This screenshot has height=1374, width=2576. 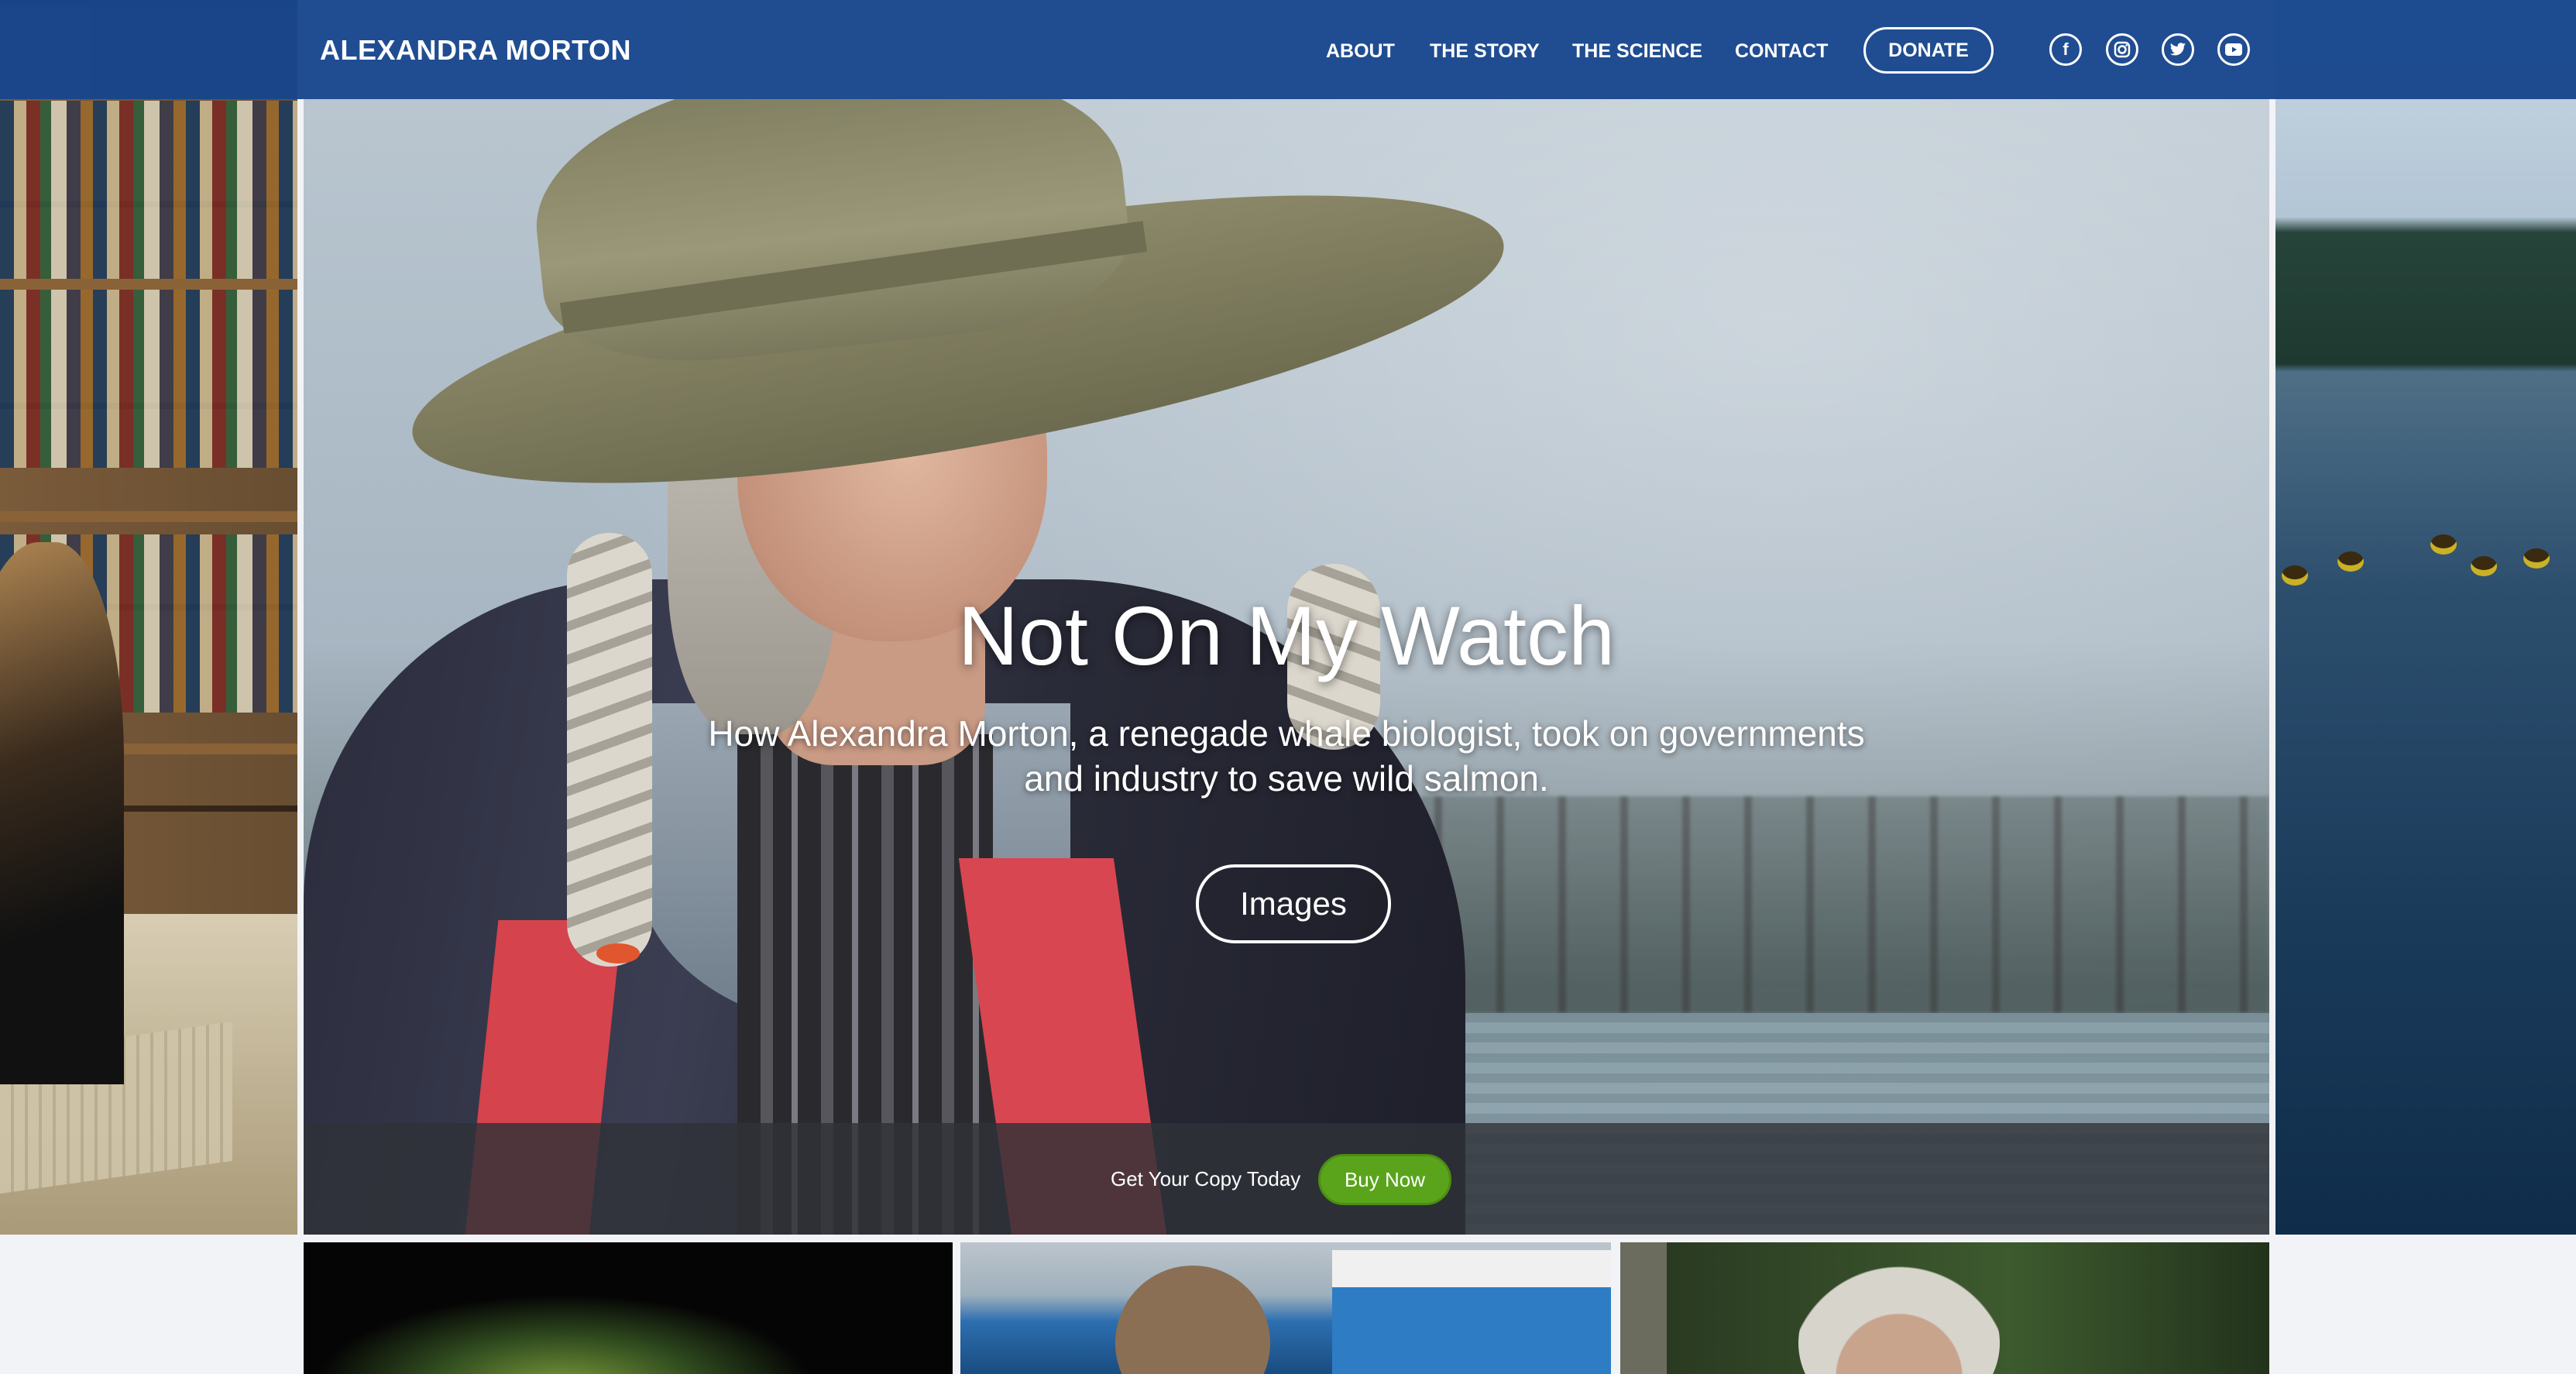 I want to click on nav-item-the-story: THE STORY, so click(x=1485, y=52).